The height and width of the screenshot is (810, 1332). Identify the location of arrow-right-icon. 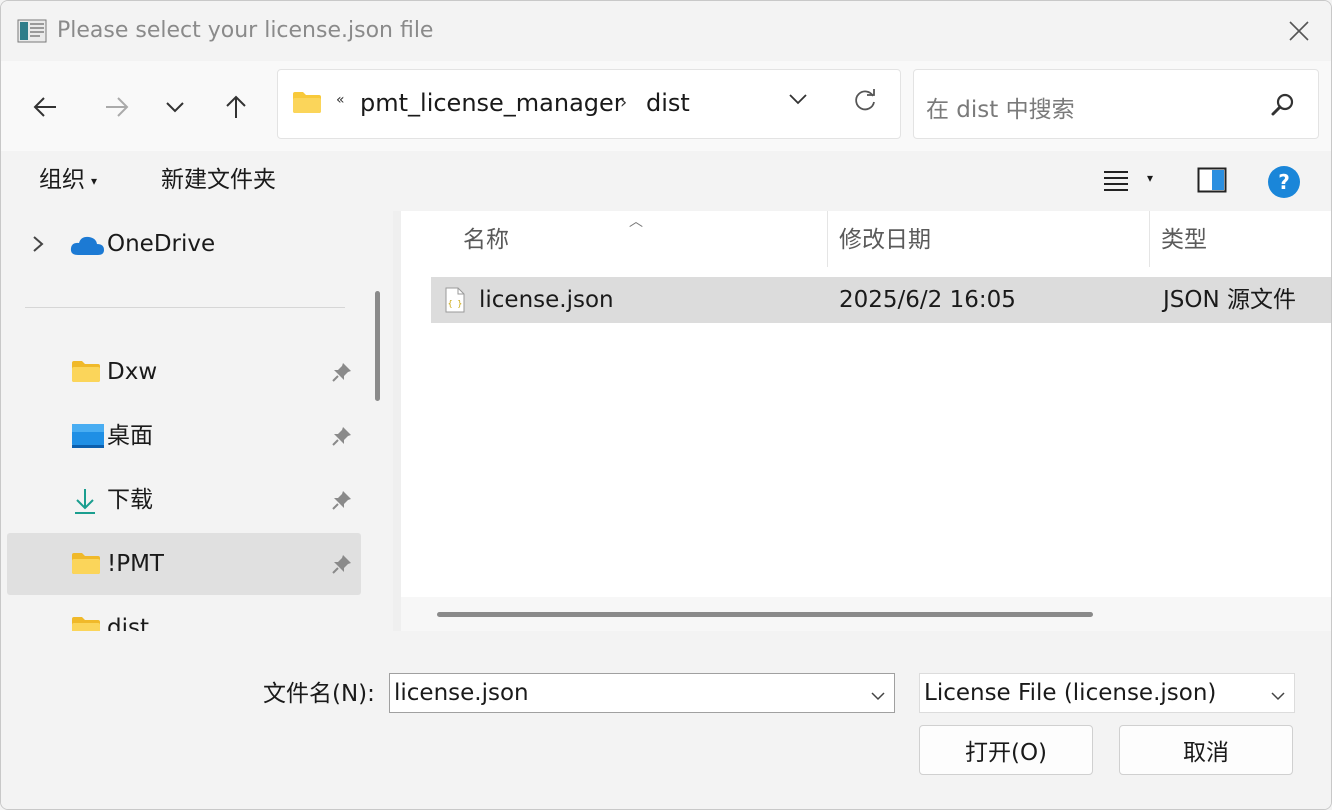
(117, 107).